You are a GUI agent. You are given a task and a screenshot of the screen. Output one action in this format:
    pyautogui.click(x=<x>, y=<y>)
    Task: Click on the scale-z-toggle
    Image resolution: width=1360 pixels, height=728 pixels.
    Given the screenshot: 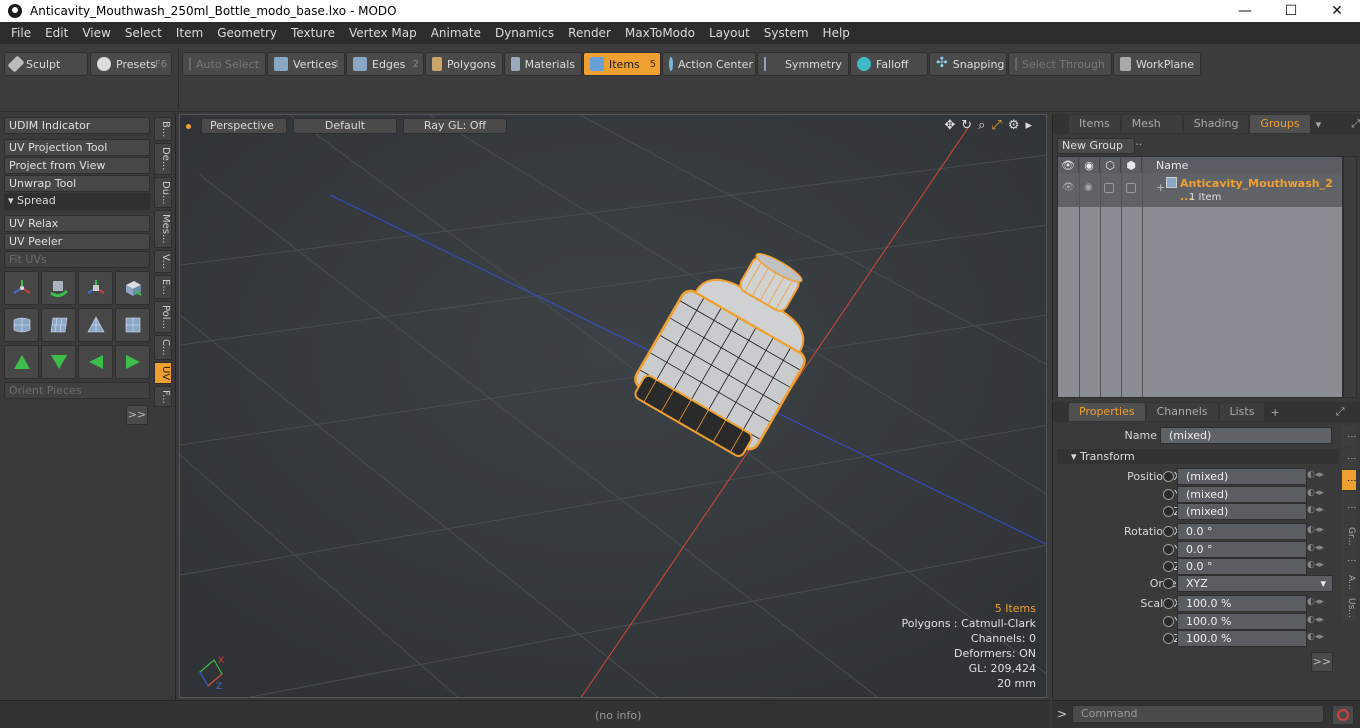 What is the action you would take?
    pyautogui.click(x=1168, y=638)
    